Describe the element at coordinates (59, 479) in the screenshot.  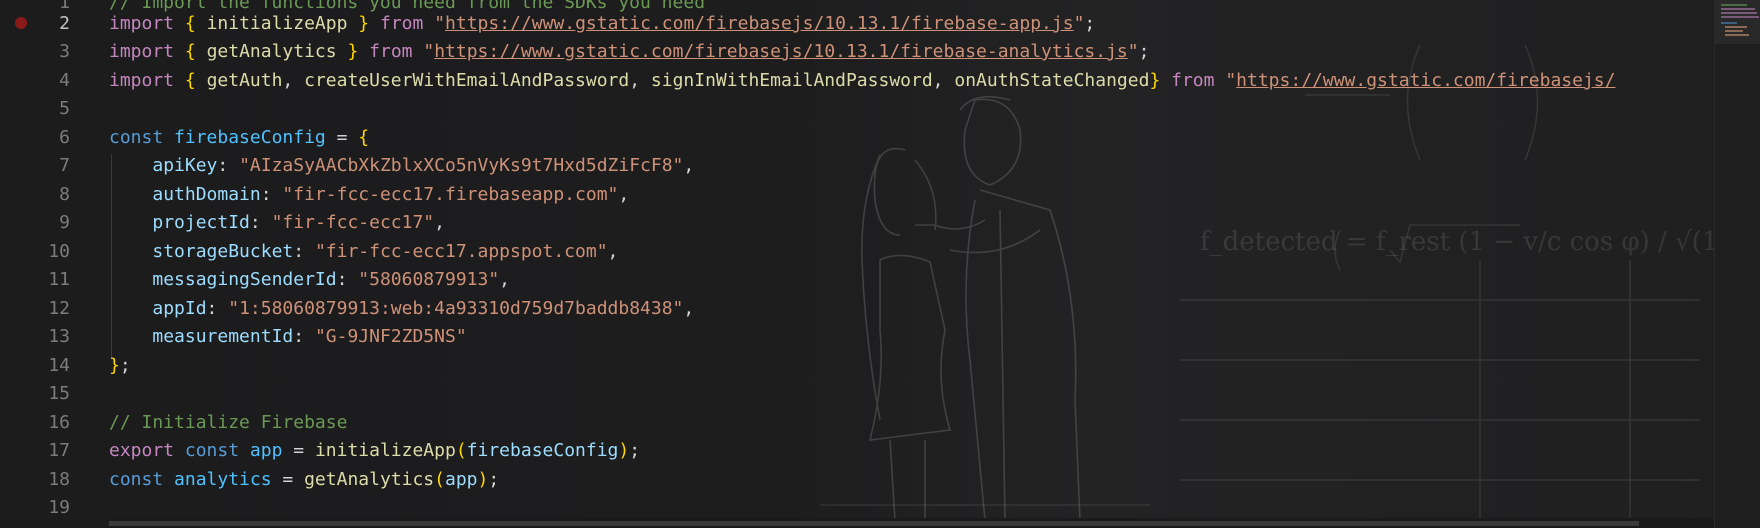
I see `line-number: 18` at that location.